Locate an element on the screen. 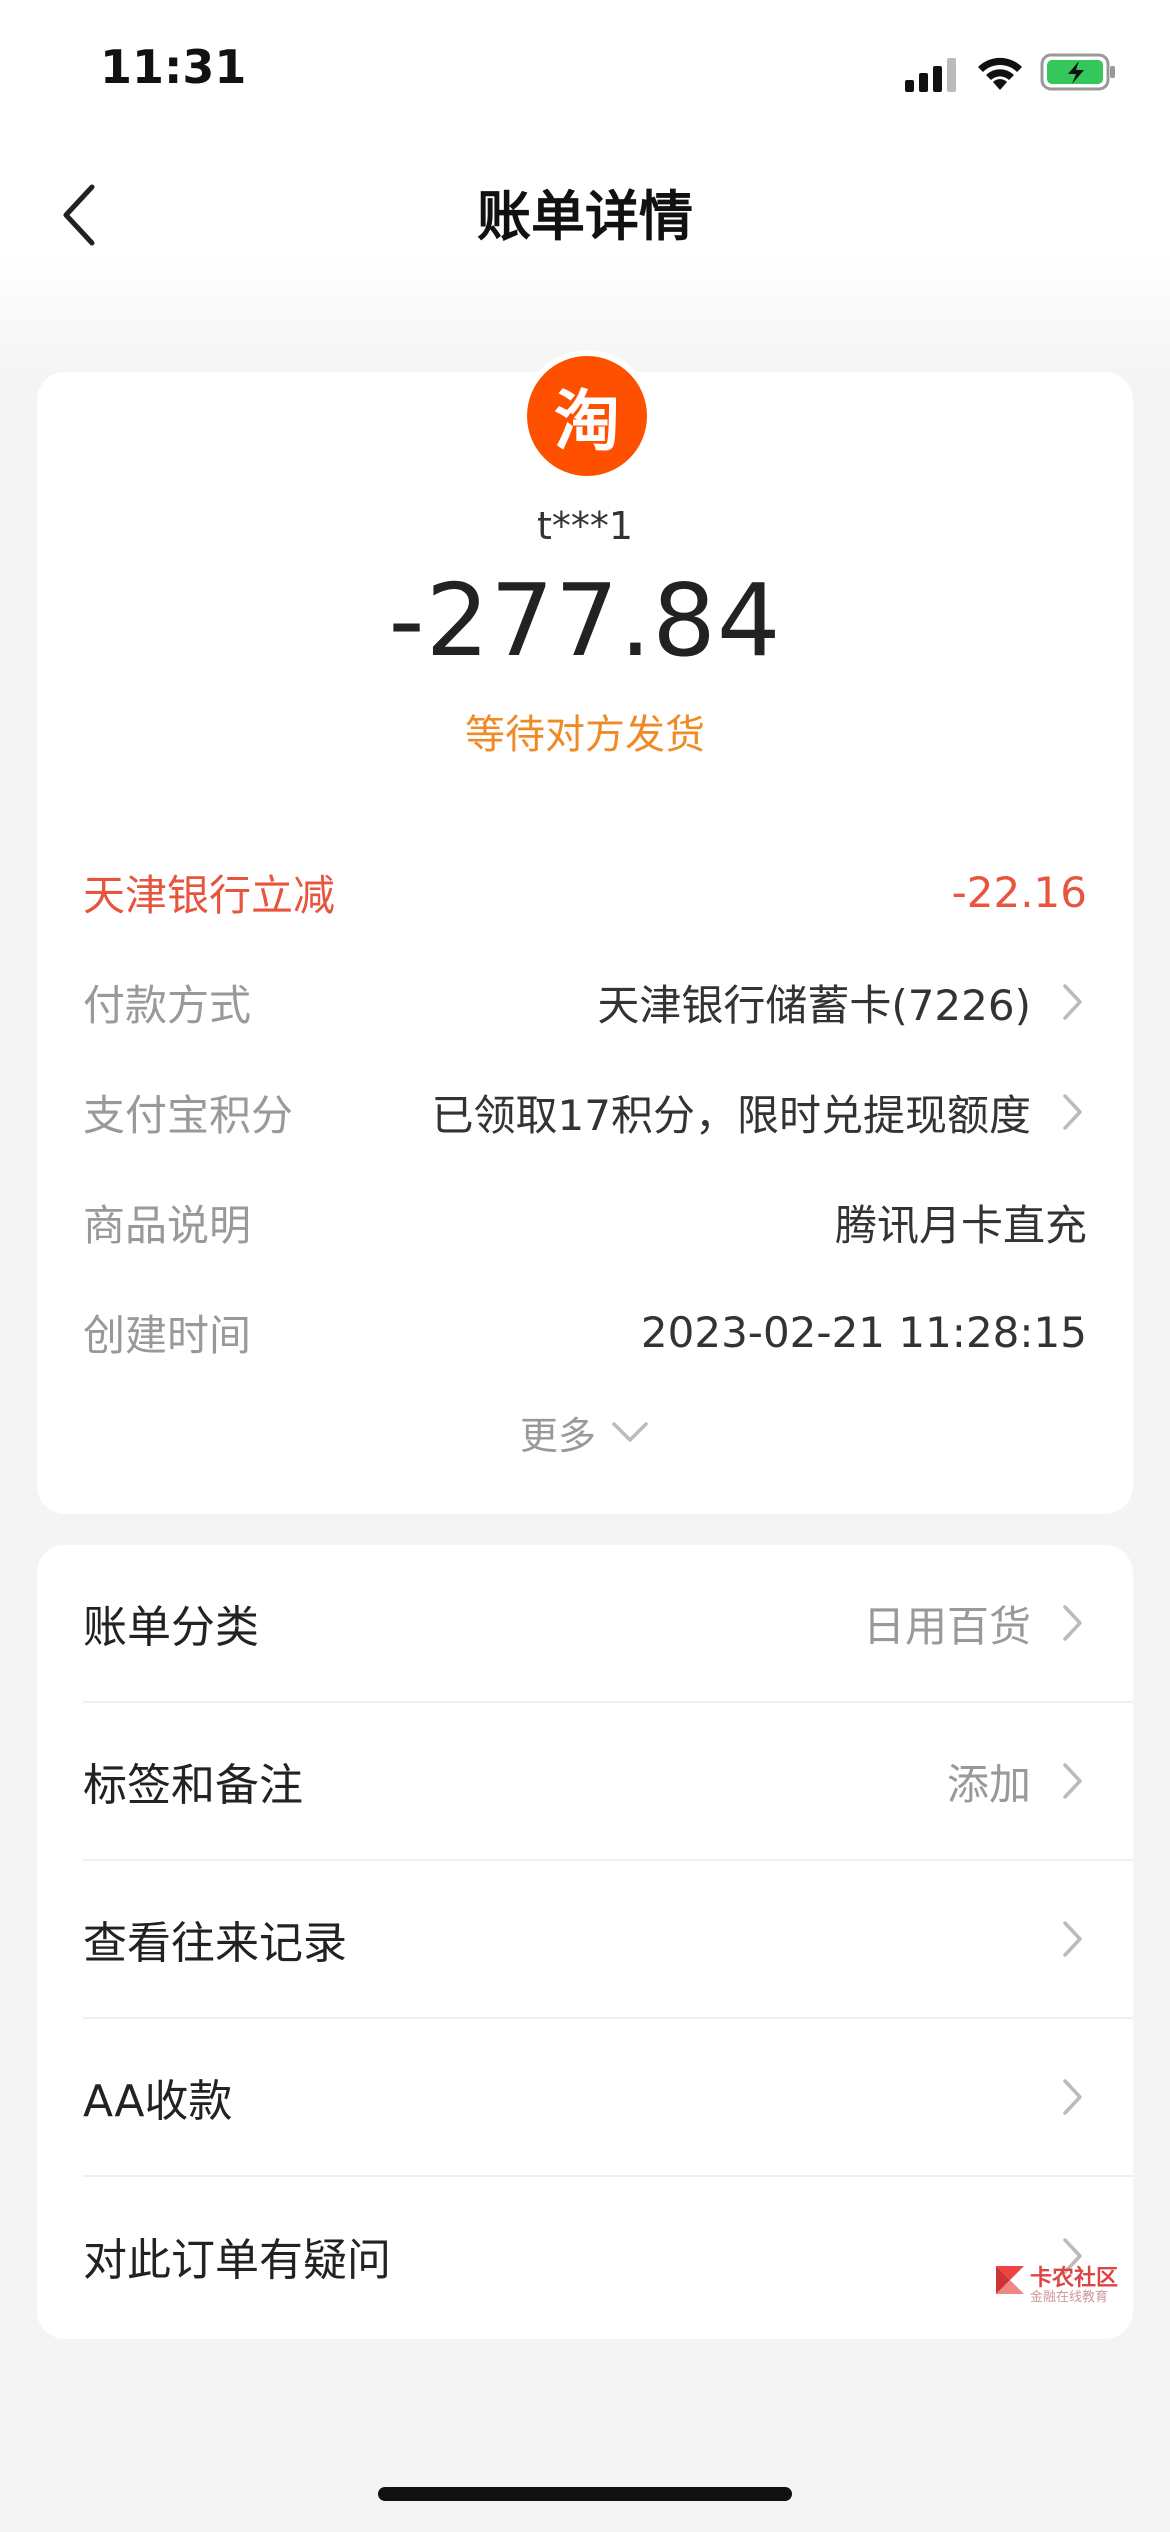 The image size is (1170, 2532). detail-label: 支付宝积分 is located at coordinates (188, 1115).